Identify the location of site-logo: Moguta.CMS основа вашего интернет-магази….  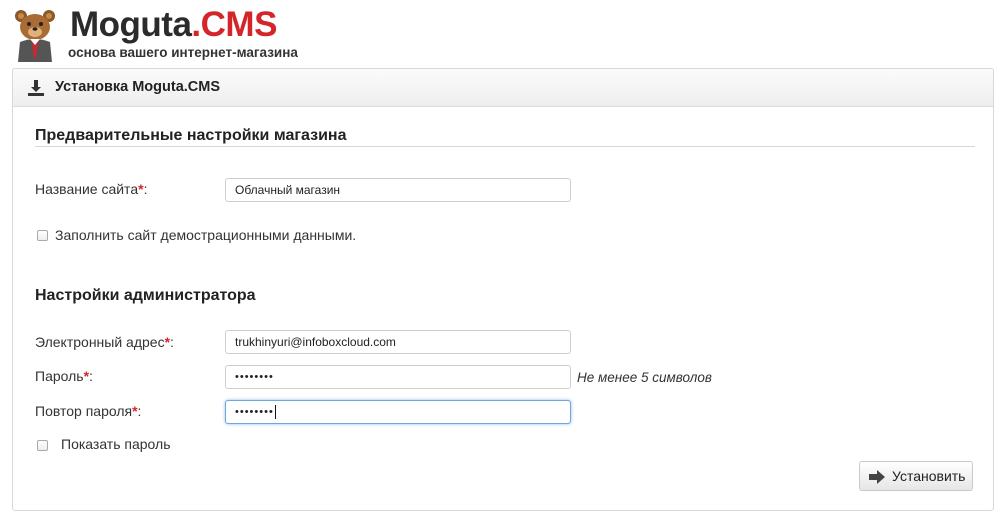
(162, 34).